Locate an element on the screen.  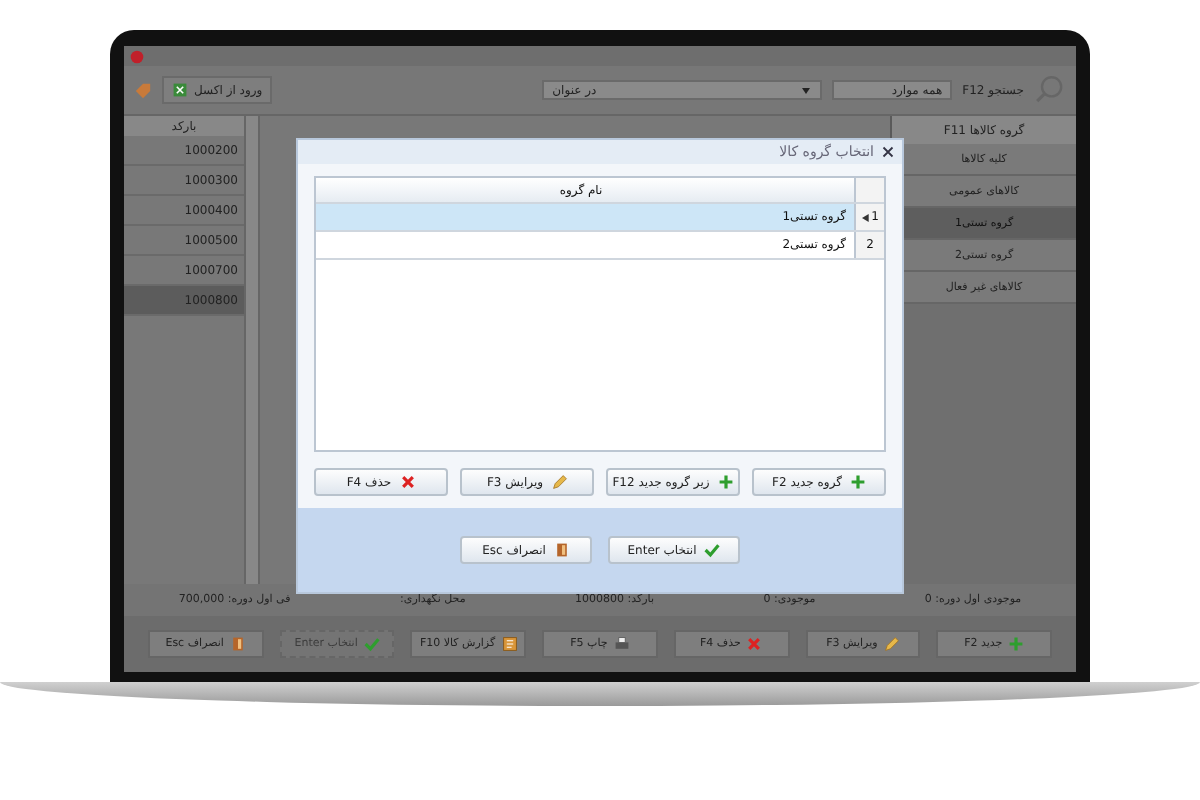
close-icon is located at coordinates (888, 152).